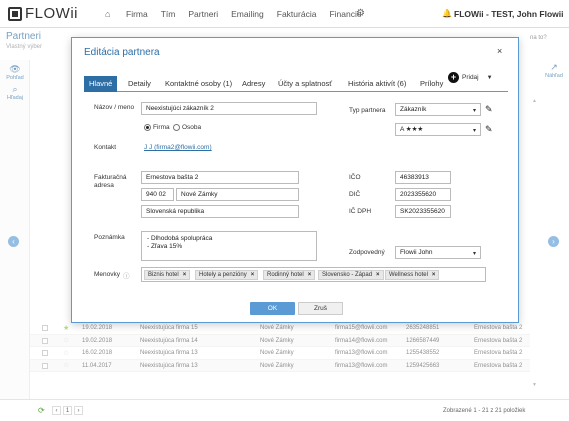 This screenshot has height=421, width=569. I want to click on radio-dot, so click(176, 127).